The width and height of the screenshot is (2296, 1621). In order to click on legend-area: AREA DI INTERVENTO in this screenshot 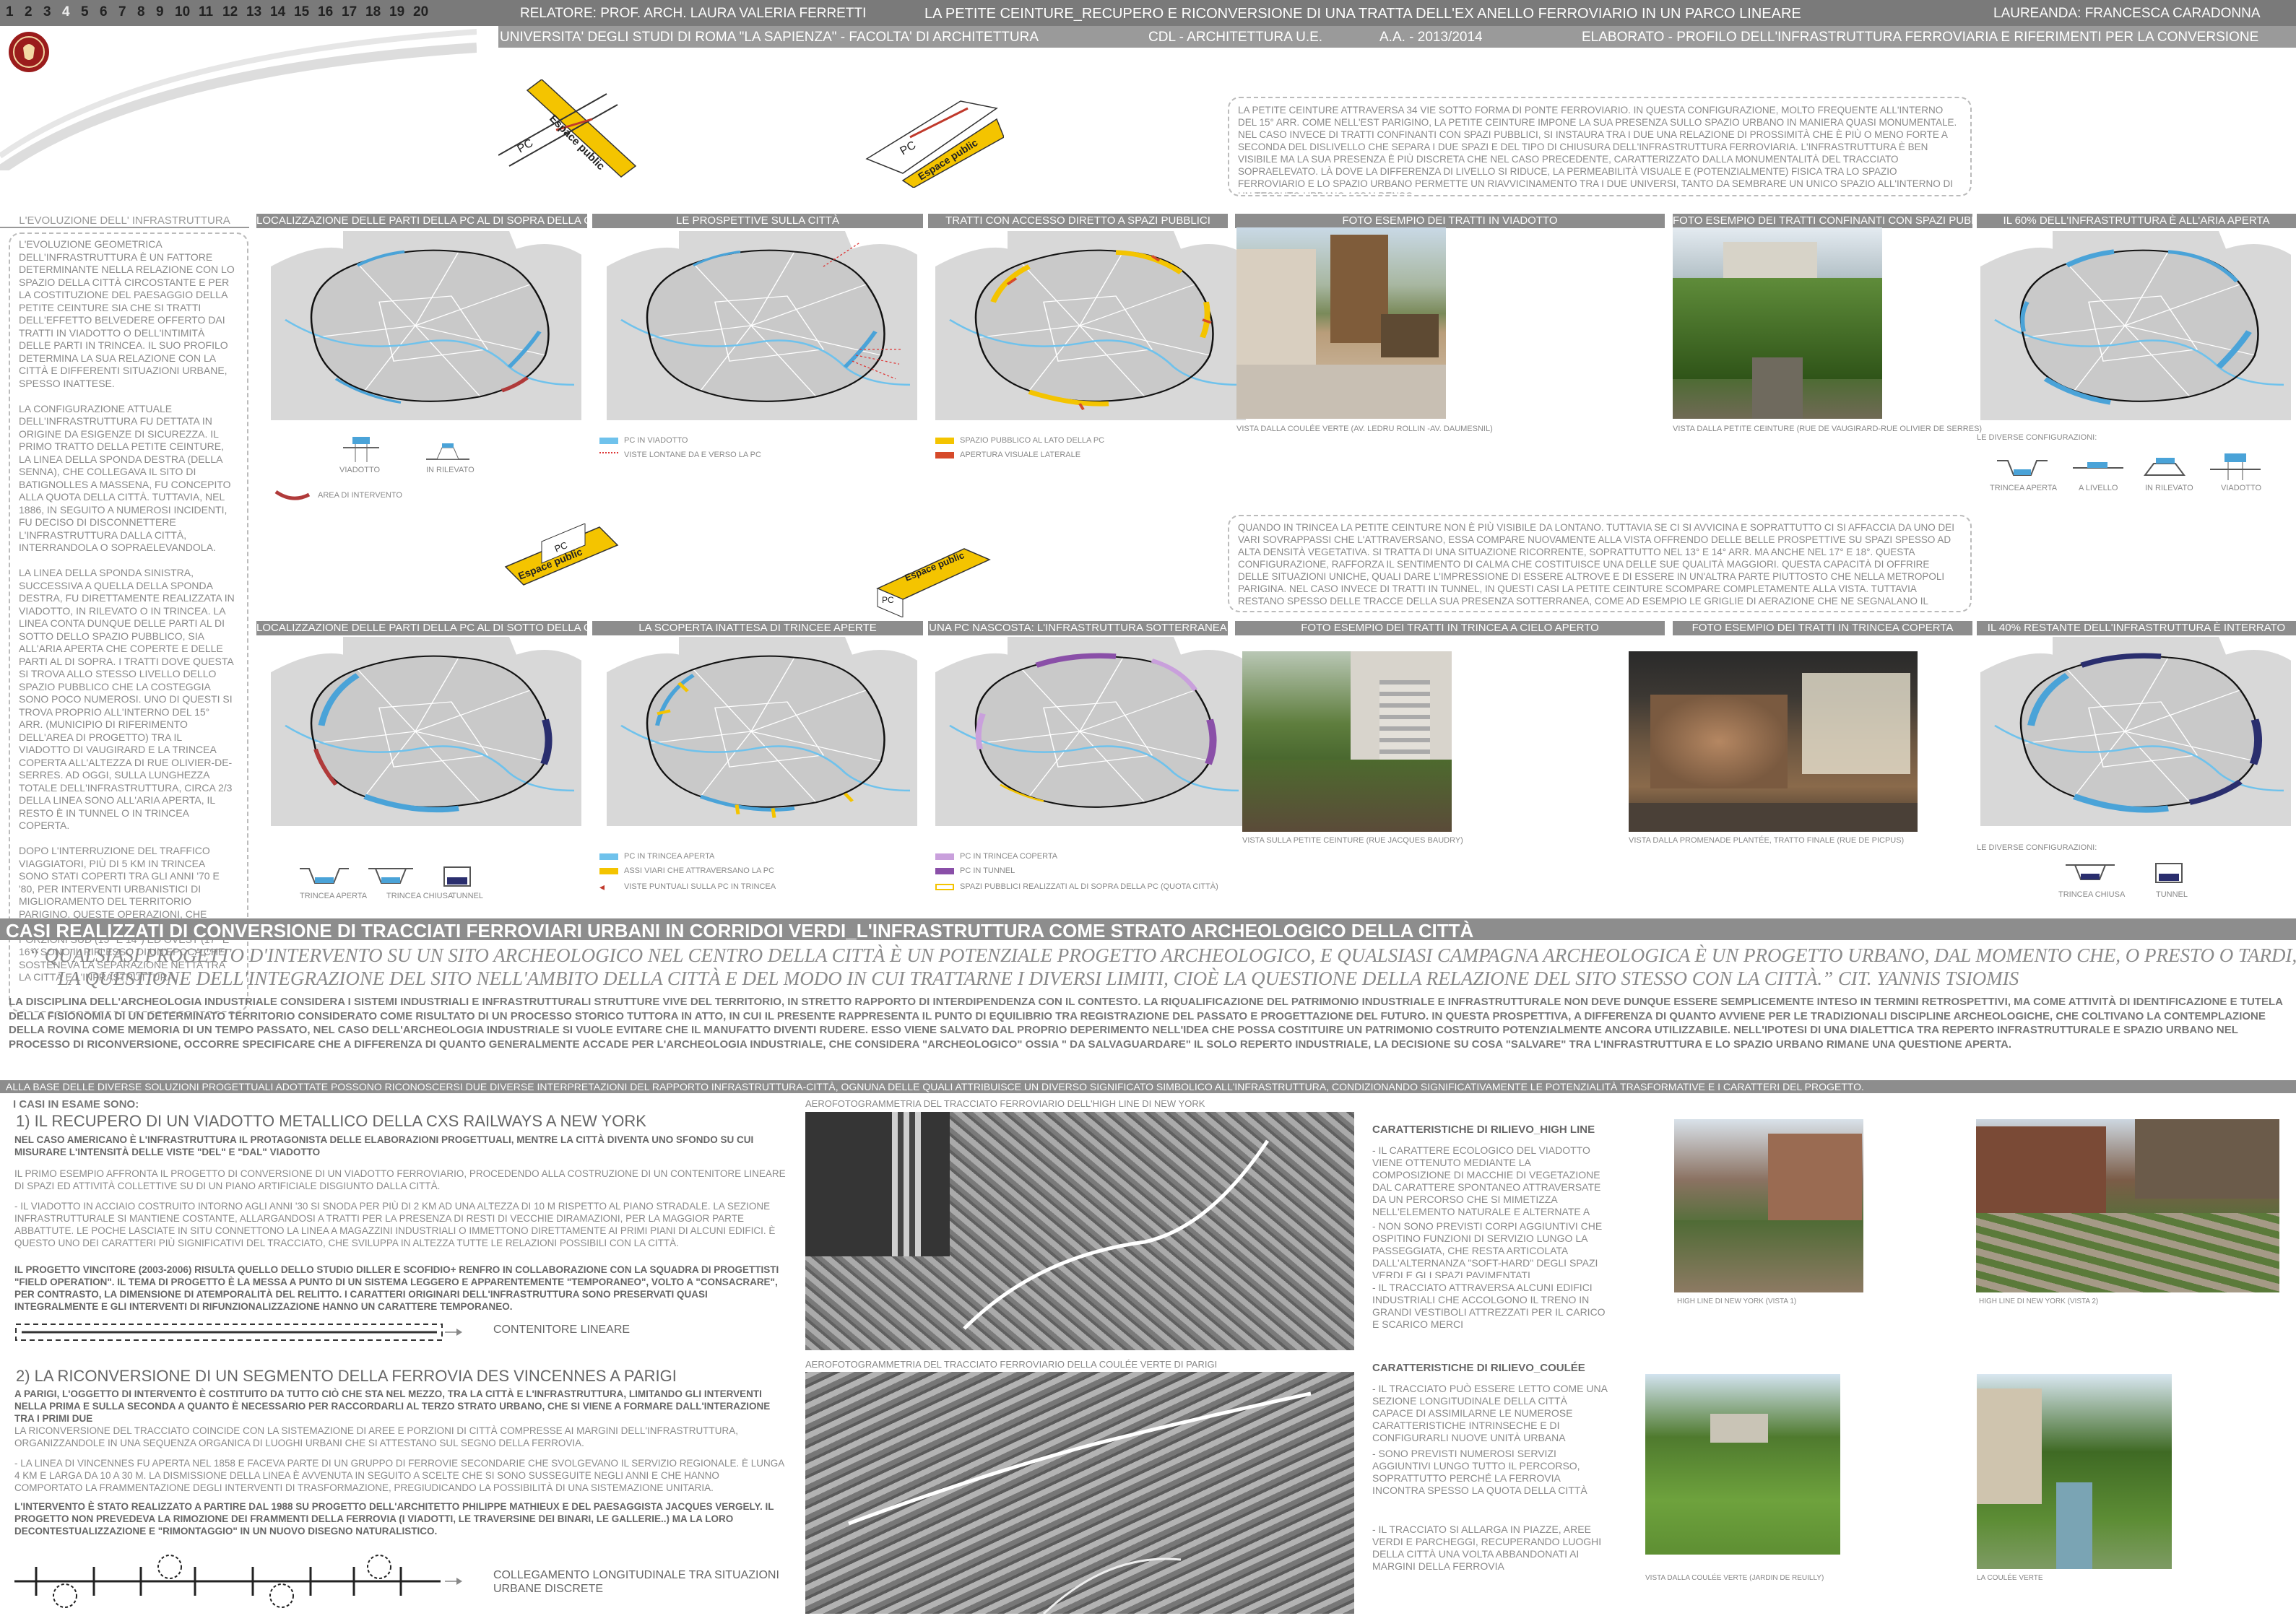, I will do `click(360, 495)`.